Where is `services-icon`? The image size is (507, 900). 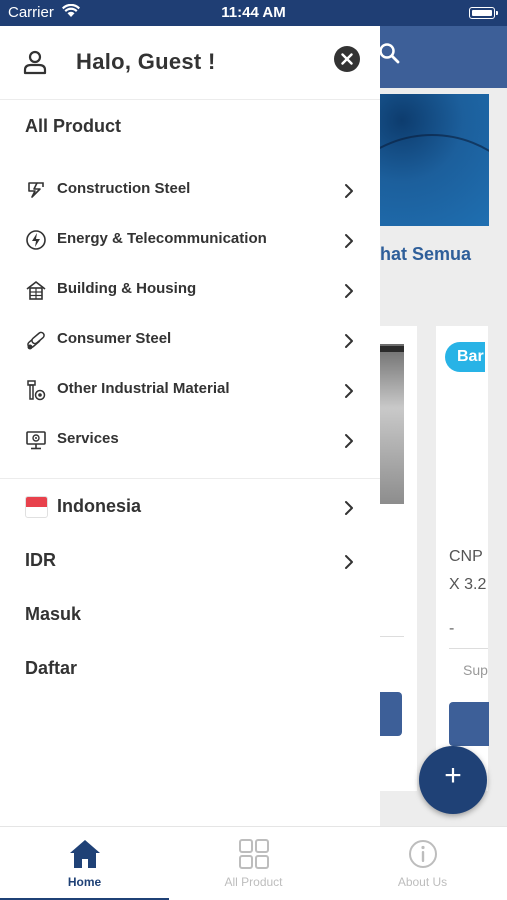
services-icon is located at coordinates (36, 440).